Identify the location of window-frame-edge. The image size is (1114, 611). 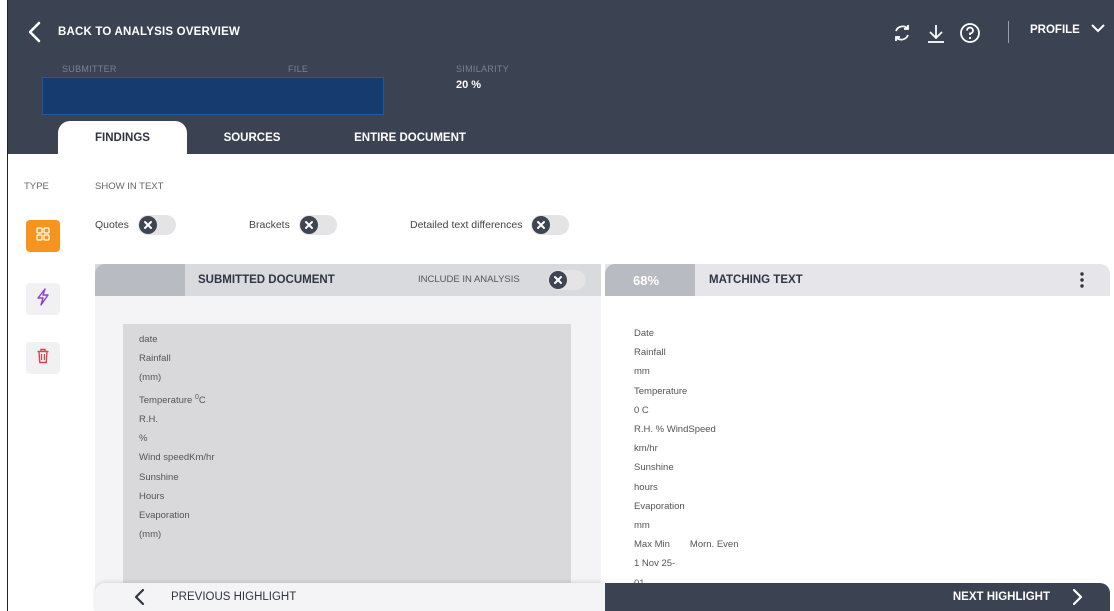
(4, 305).